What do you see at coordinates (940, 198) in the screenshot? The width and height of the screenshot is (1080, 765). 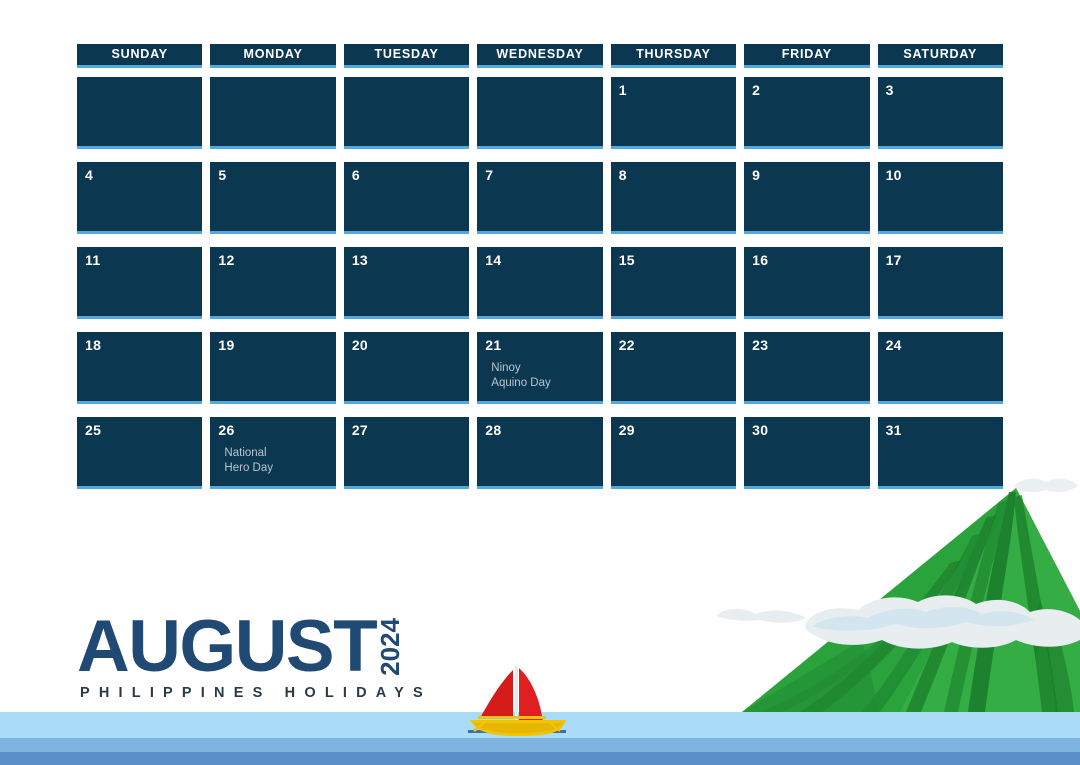 I see `day-cell: 10` at bounding box center [940, 198].